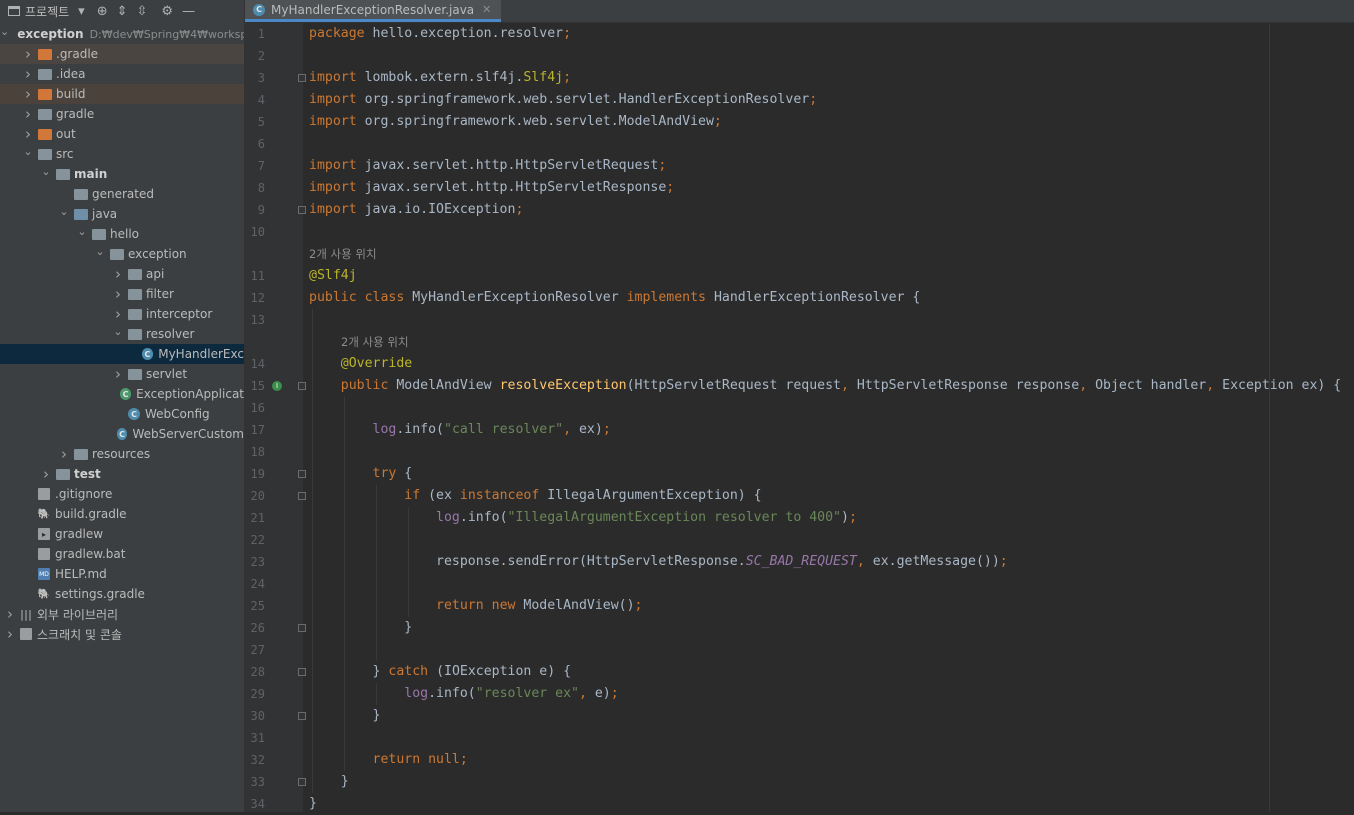  I want to click on tree-item: ⌄ exception D:₩dev₩Spring₩4₩worksp, so click(122, 34).